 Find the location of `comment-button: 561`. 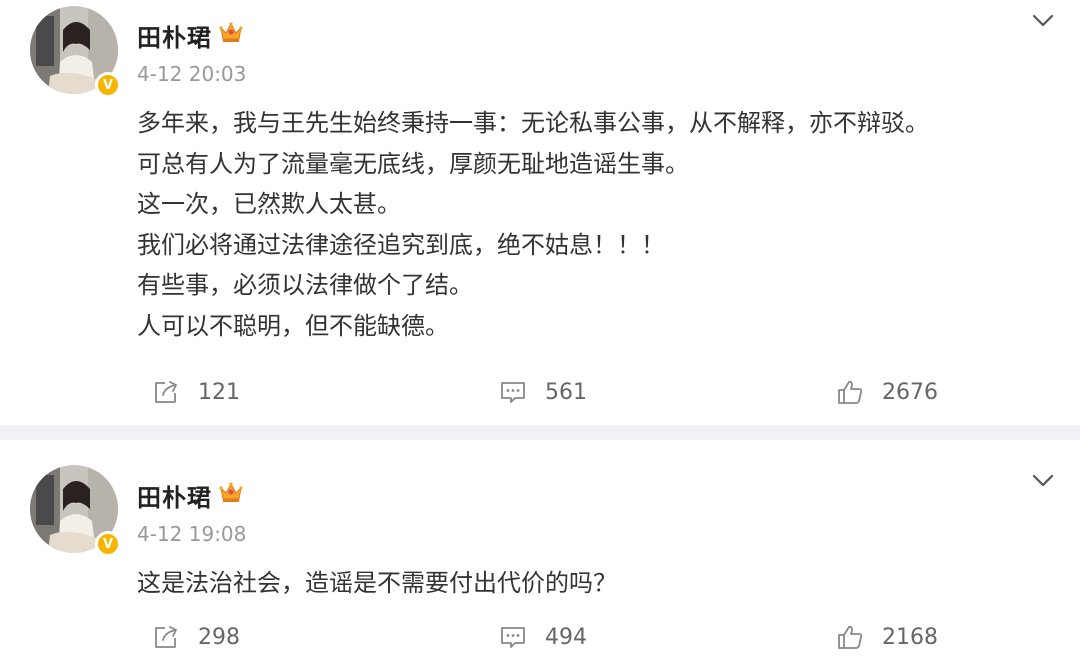

comment-button: 561 is located at coordinates (543, 392).